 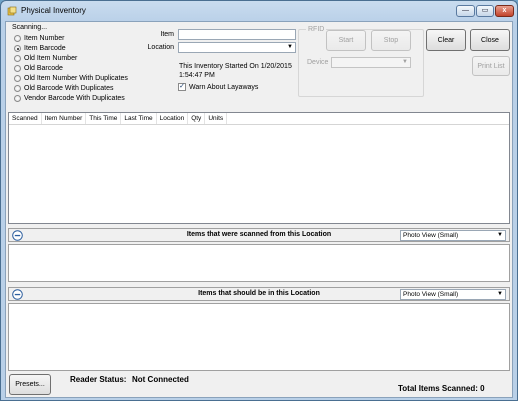 What do you see at coordinates (53, 10) in the screenshot?
I see `window-title: Physical Inventory` at bounding box center [53, 10].